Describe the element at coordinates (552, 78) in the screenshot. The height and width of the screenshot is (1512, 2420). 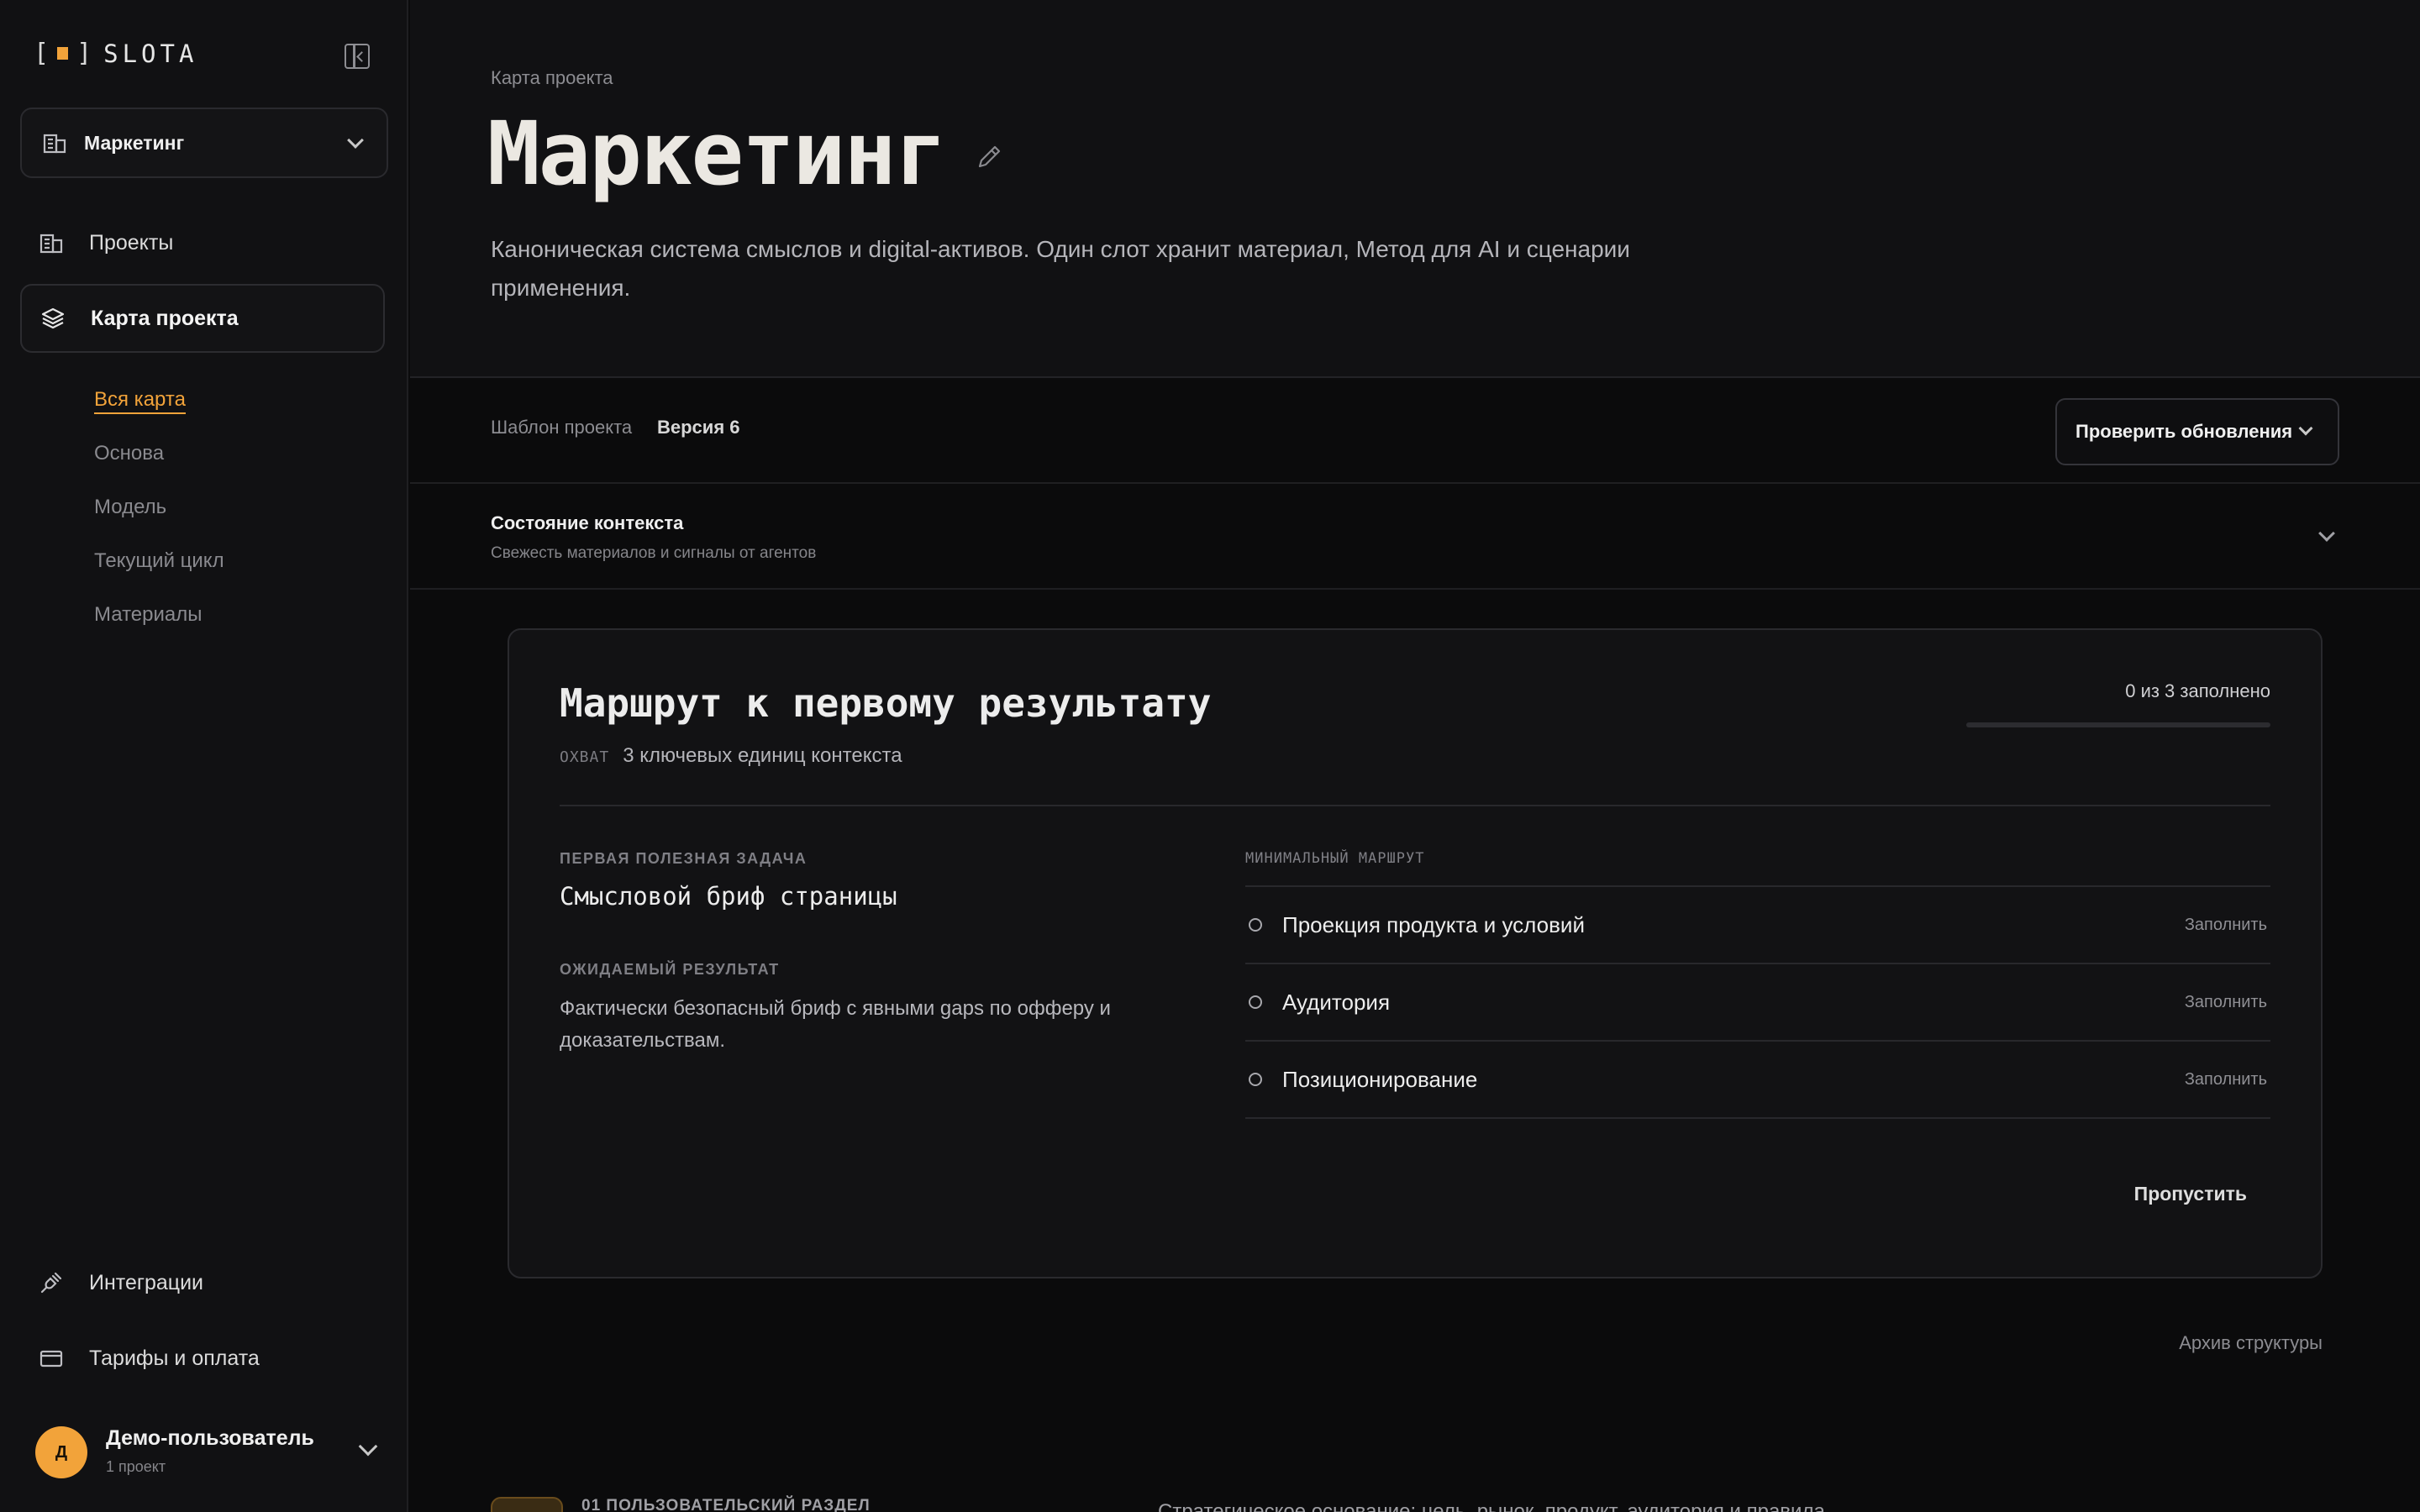
I see `breadcrumb: Карта проекта` at that location.